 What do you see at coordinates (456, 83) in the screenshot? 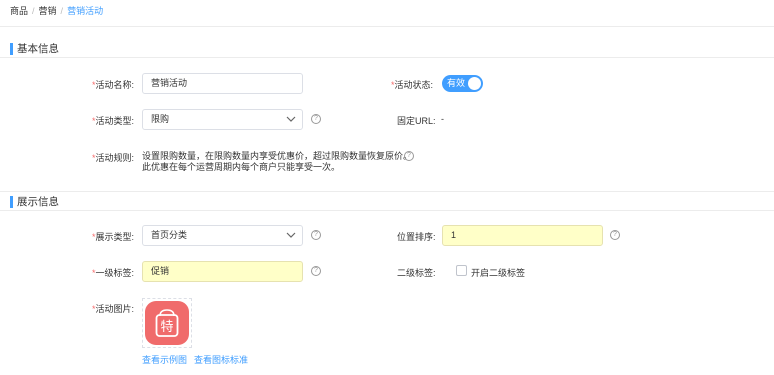
I see `toggle-text: 有效` at bounding box center [456, 83].